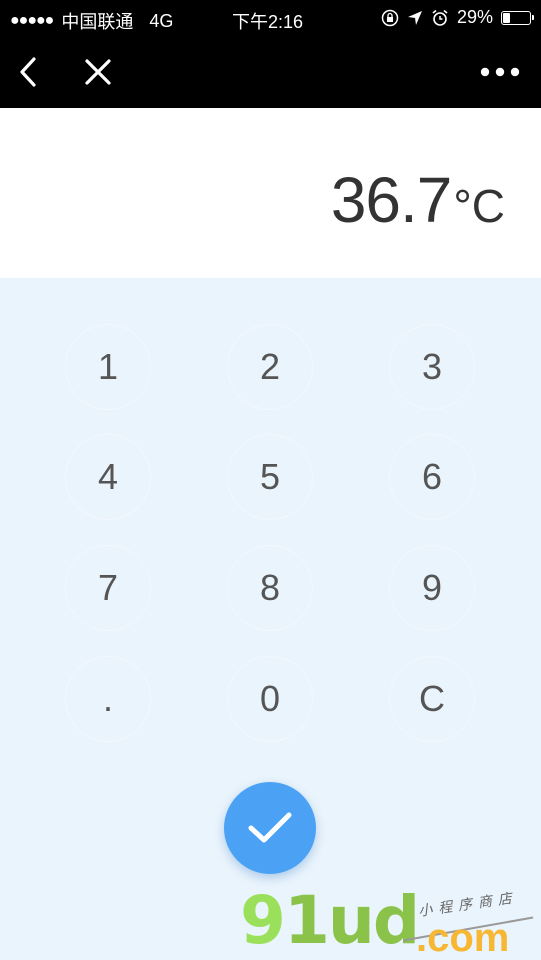 The width and height of the screenshot is (541, 960). I want to click on more-options-button, so click(500, 72).